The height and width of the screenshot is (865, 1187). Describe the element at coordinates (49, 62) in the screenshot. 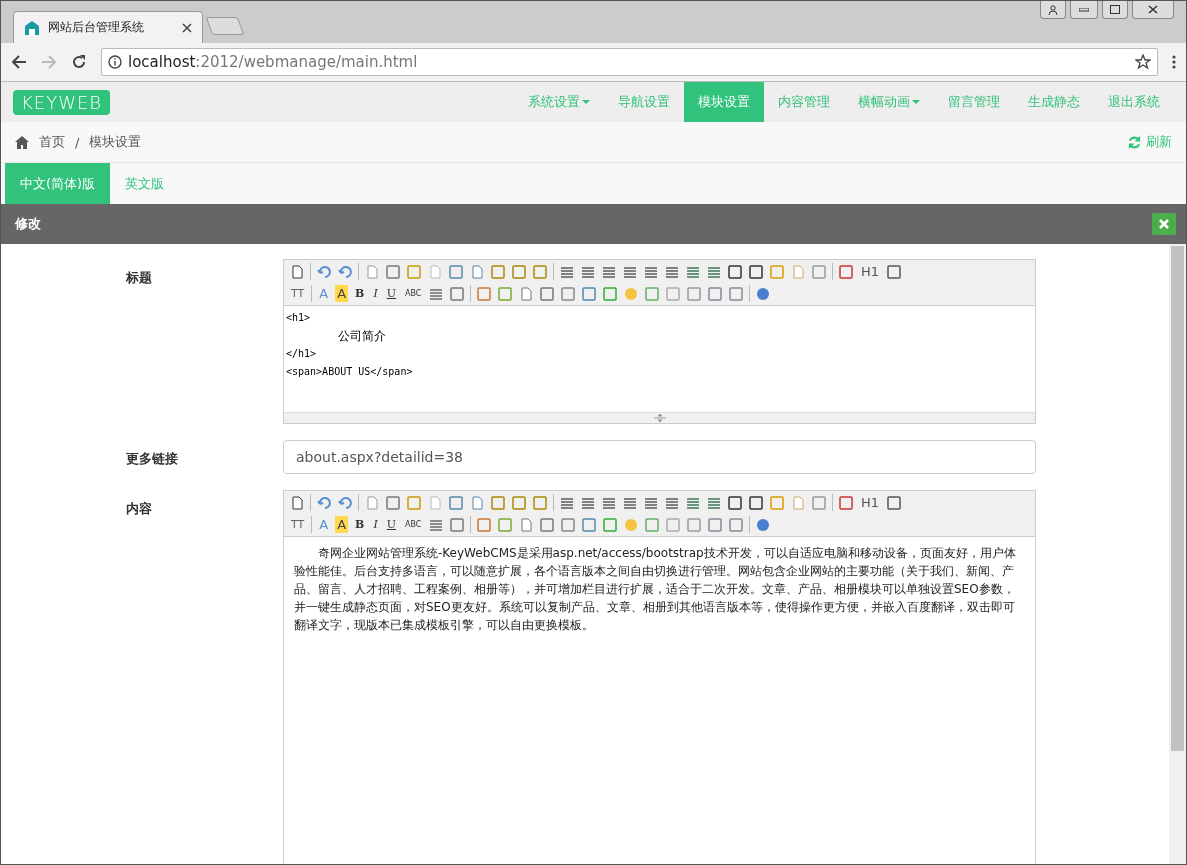

I see `forward-arrow-icon` at that location.